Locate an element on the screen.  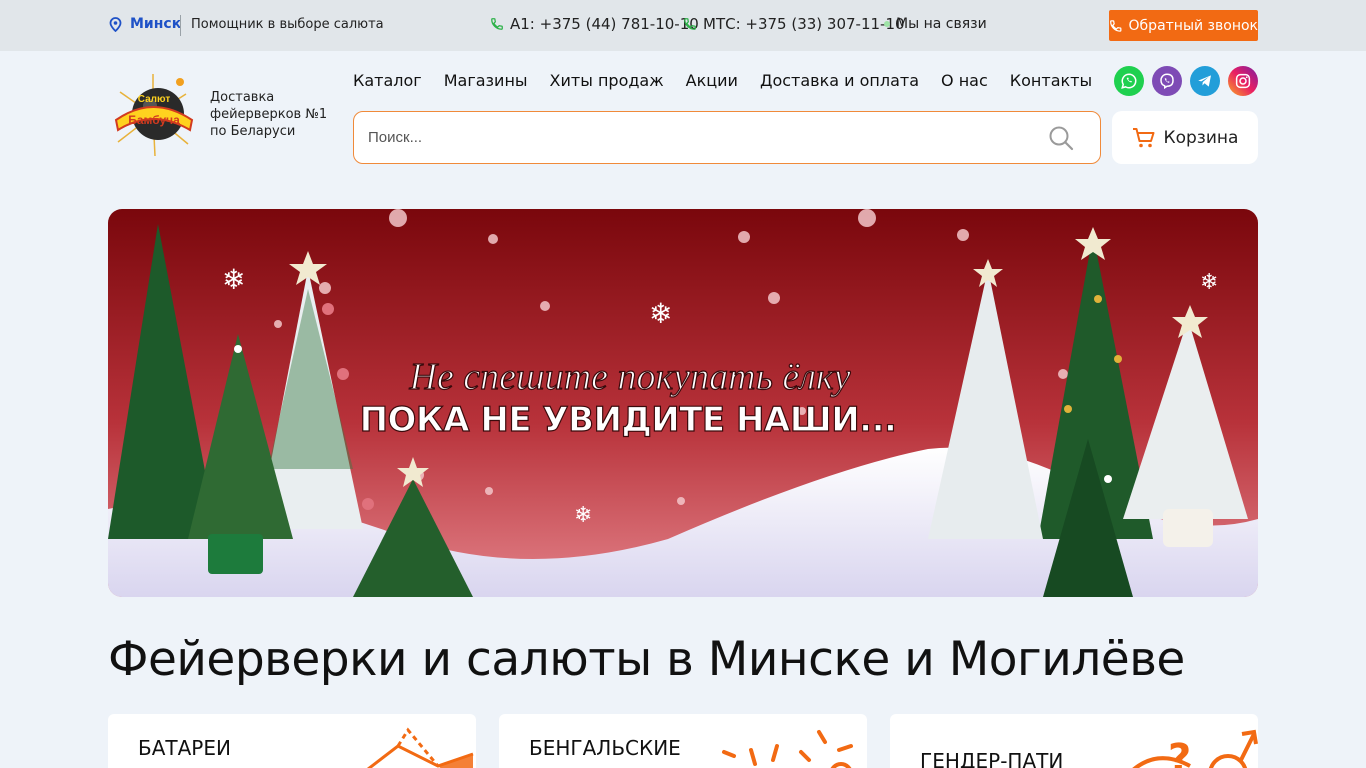
nav-item-promotions: Акции is located at coordinates (712, 81).